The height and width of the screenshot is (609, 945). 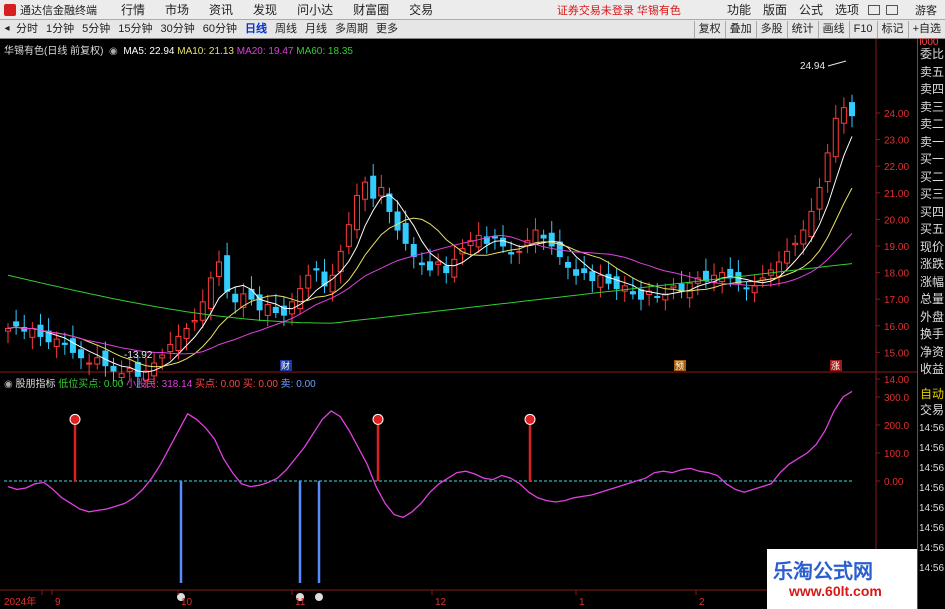 What do you see at coordinates (896, 398) in the screenshot?
I see `ind-tick-label: 300.0` at bounding box center [896, 398].